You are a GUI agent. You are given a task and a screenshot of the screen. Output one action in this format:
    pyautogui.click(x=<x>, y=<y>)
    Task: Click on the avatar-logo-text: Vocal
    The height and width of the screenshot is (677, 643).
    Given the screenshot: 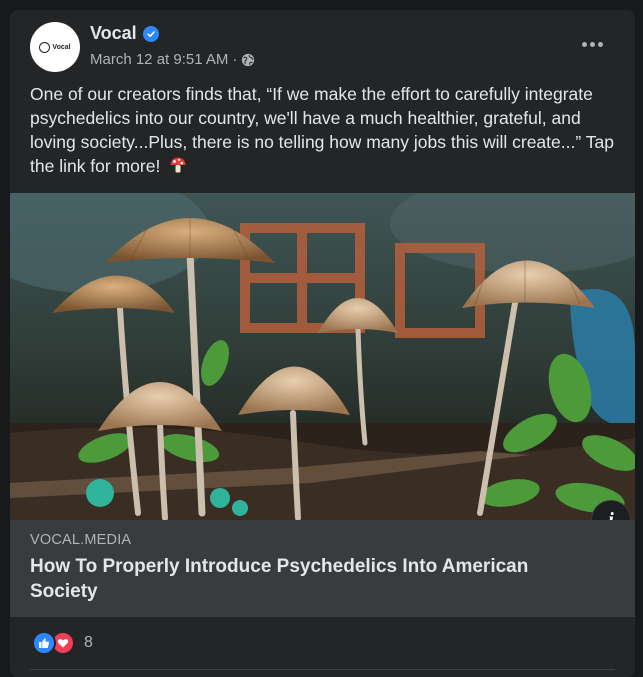 What is the action you would take?
    pyautogui.click(x=61, y=47)
    